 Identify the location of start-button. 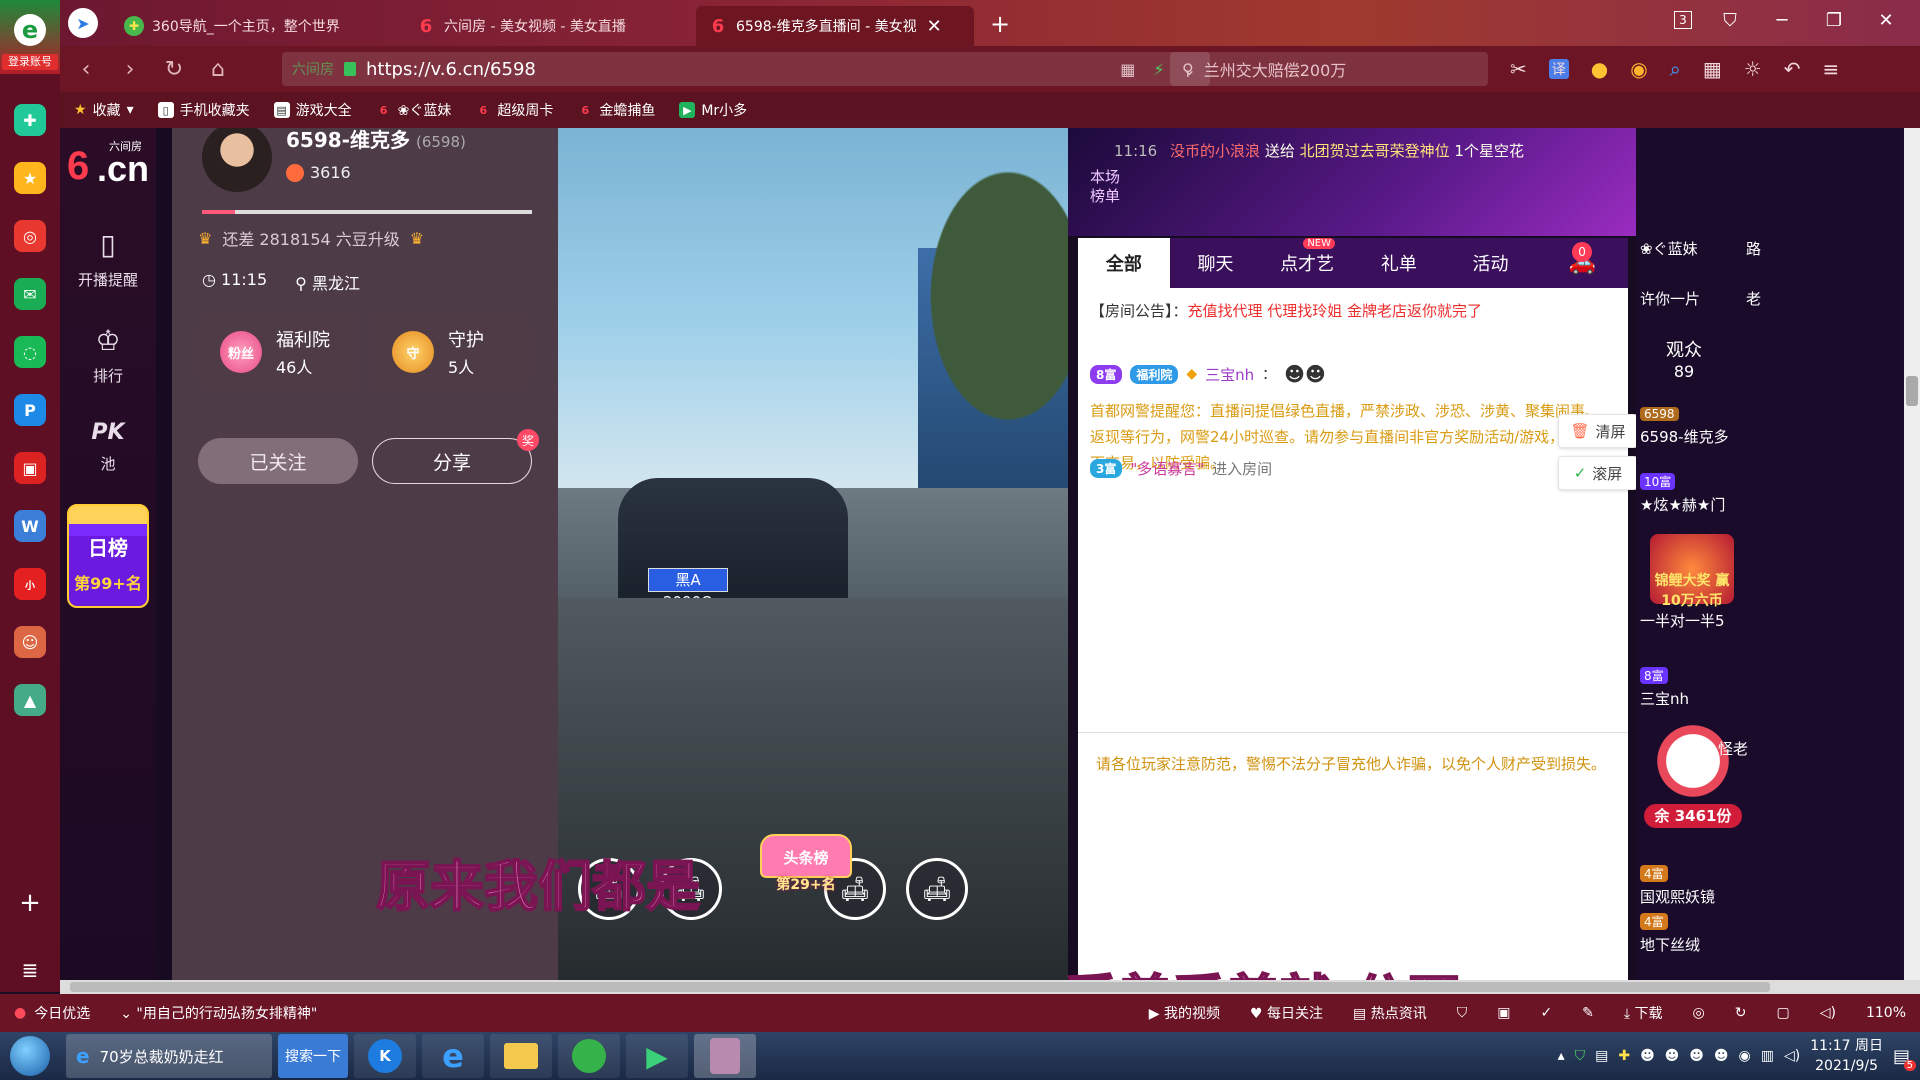
(30, 1056).